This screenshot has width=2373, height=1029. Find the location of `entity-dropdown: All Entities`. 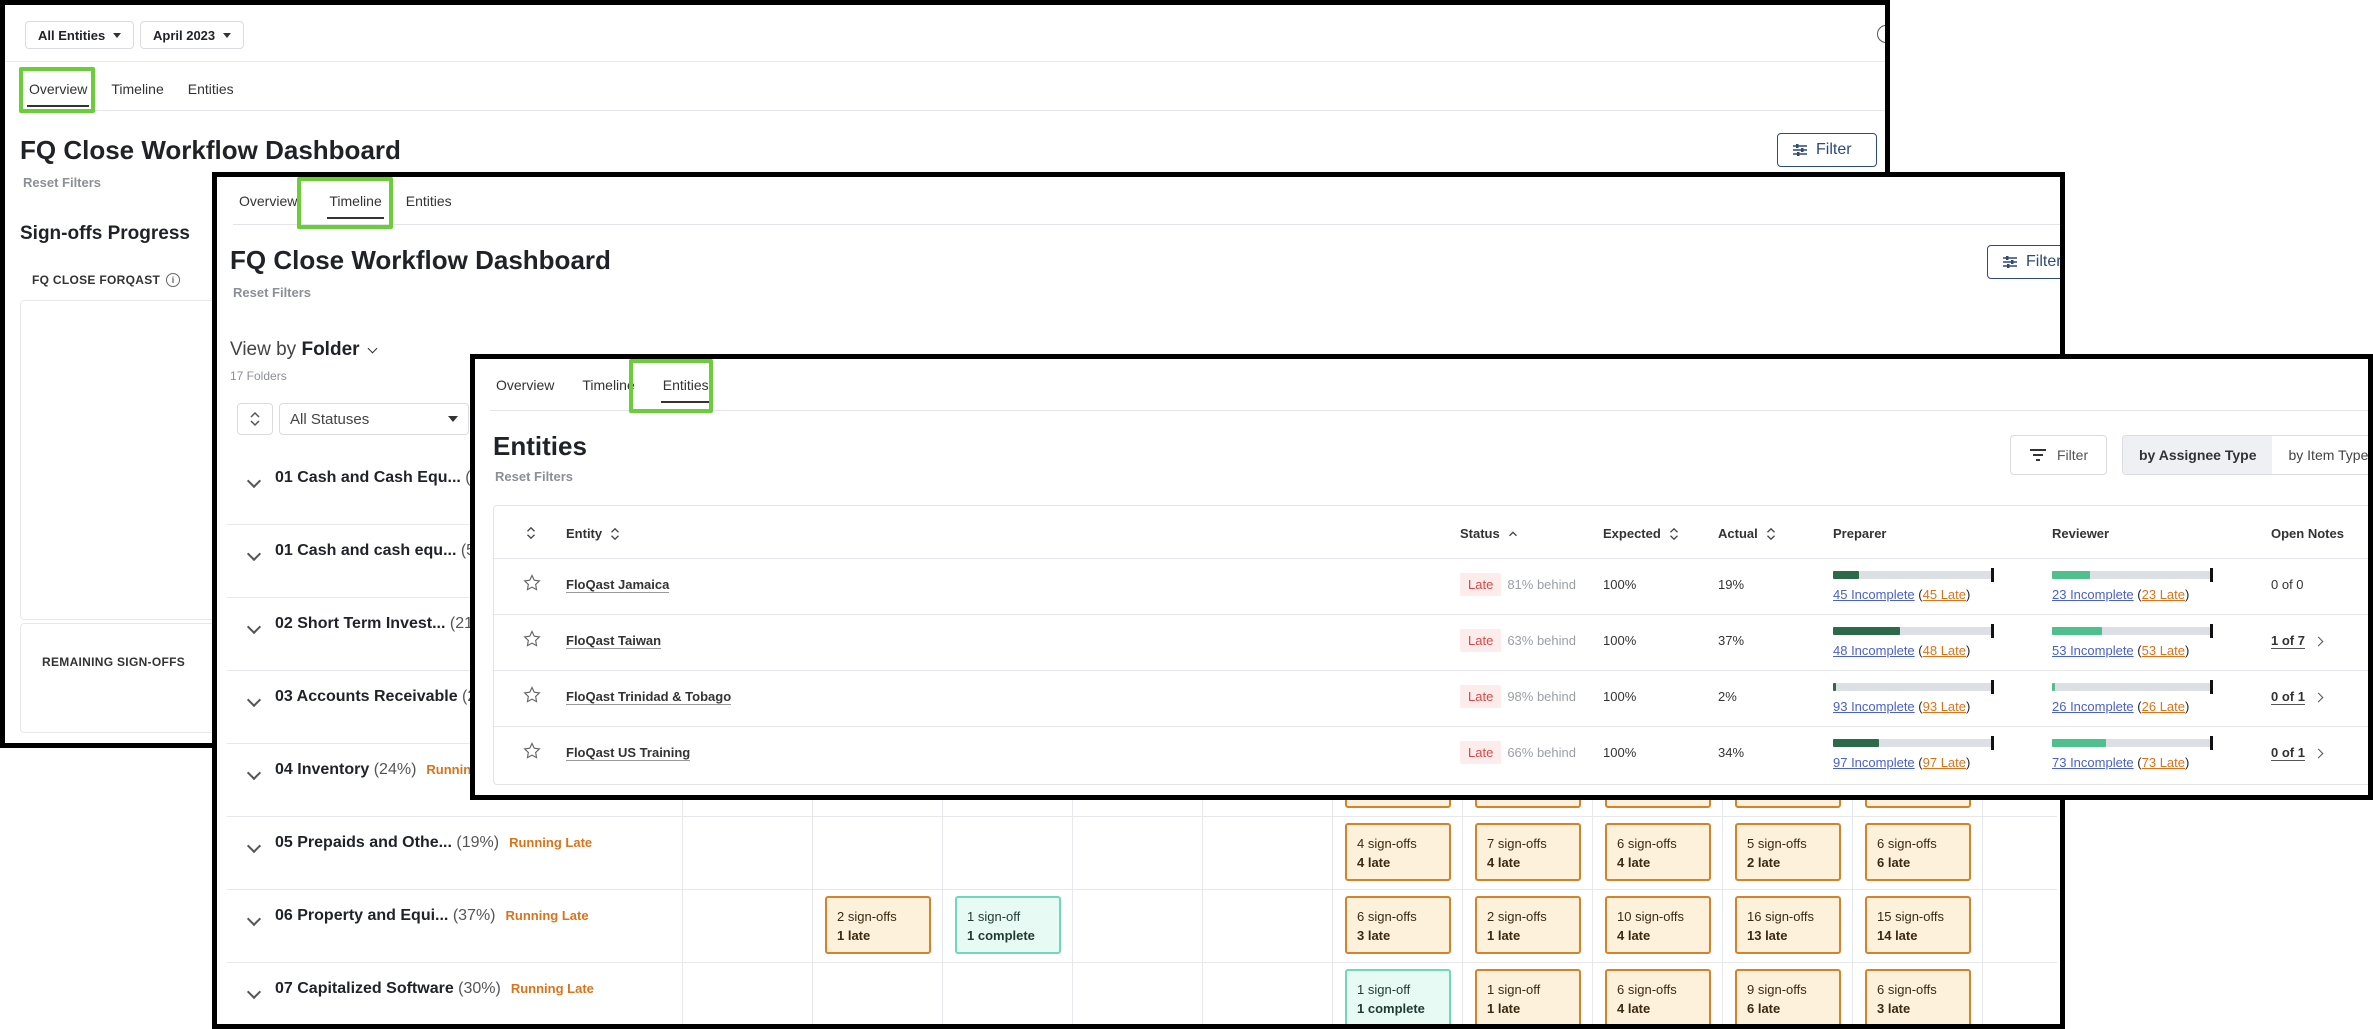

entity-dropdown: All Entities is located at coordinates (80, 35).